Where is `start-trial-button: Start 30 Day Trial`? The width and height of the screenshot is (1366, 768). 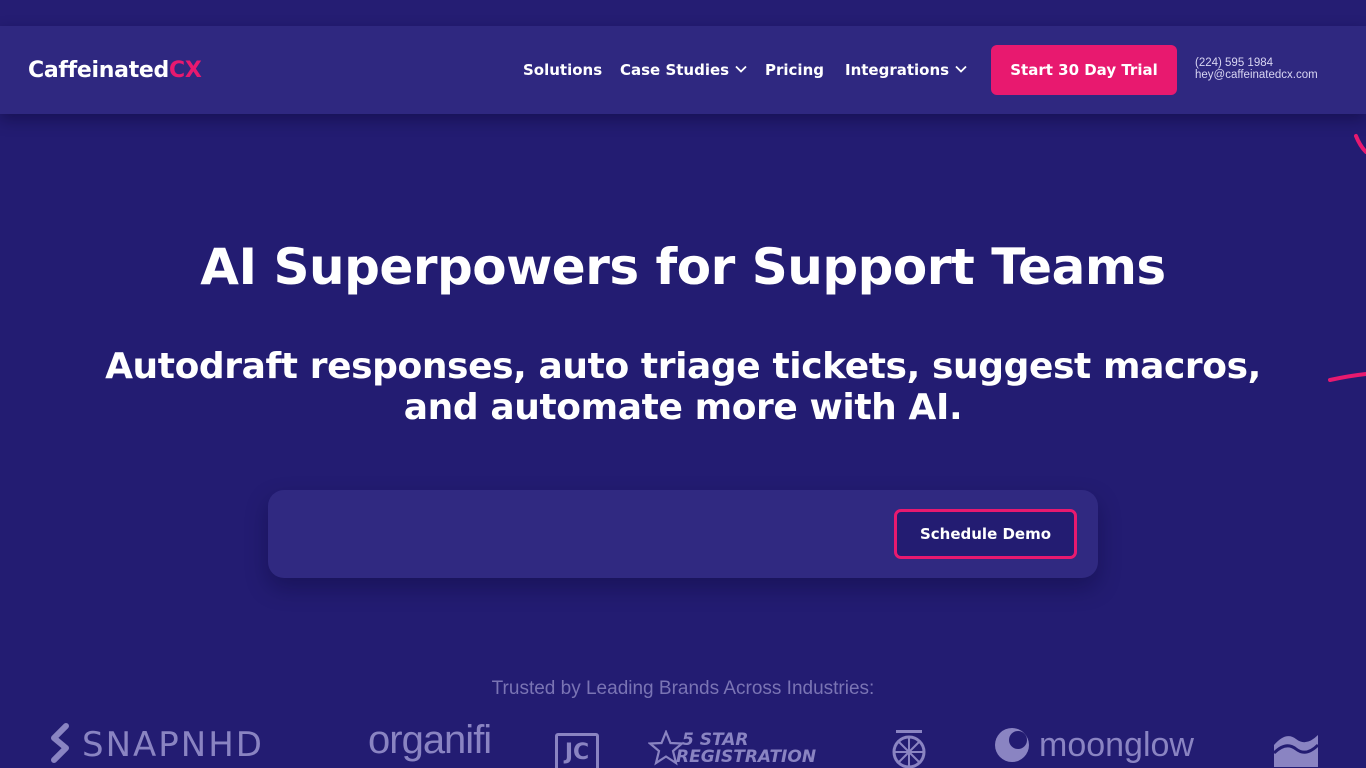 start-trial-button: Start 30 Day Trial is located at coordinates (1084, 70).